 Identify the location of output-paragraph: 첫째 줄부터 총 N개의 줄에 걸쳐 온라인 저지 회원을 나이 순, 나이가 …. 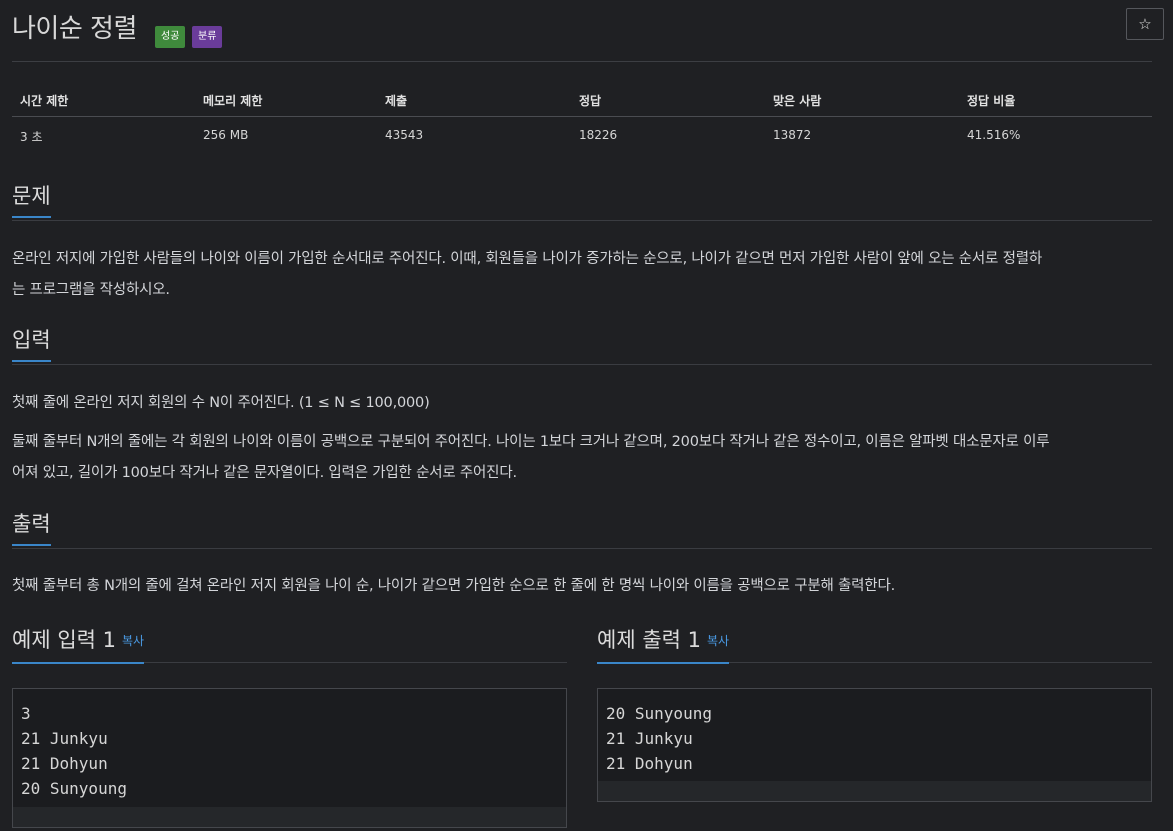
(453, 586).